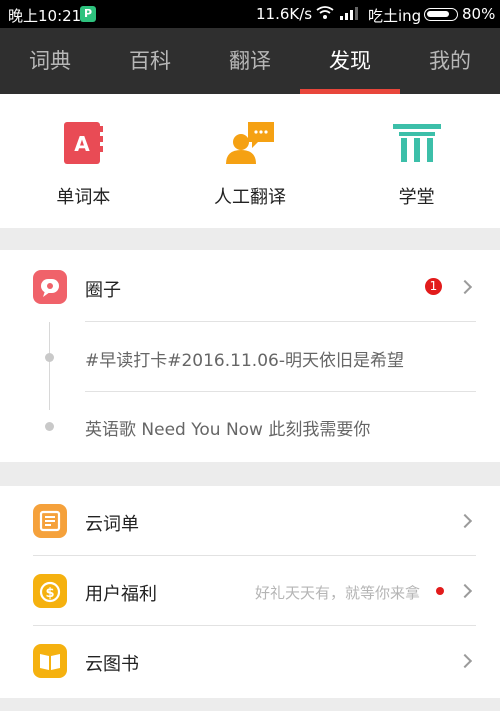 The image size is (500, 711). Describe the element at coordinates (395, 16) in the screenshot. I see `carrier-name: 吃土ing` at that location.